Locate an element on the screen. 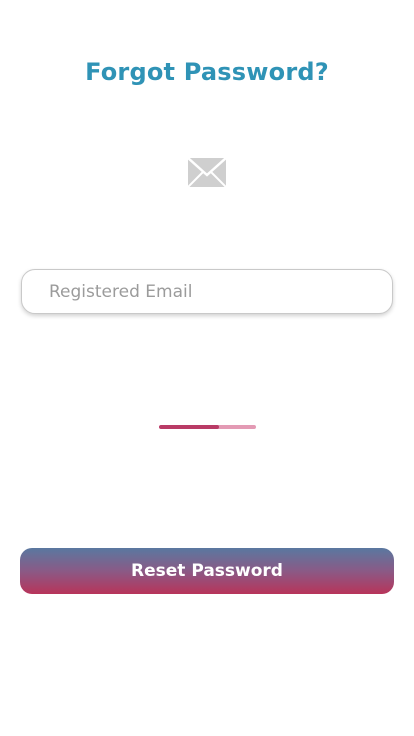 The image size is (414, 736). progress-fill is located at coordinates (189, 427).